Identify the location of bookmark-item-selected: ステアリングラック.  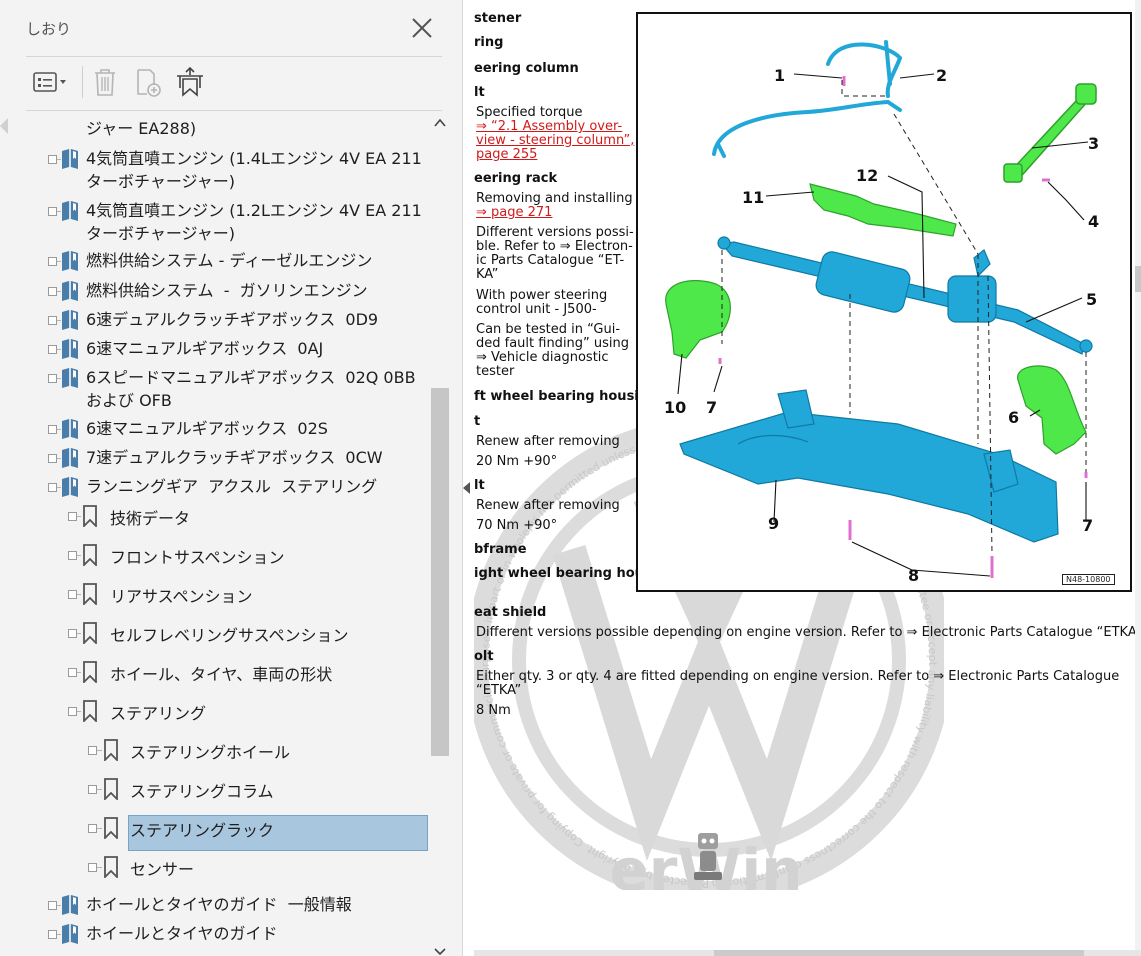
(228, 833).